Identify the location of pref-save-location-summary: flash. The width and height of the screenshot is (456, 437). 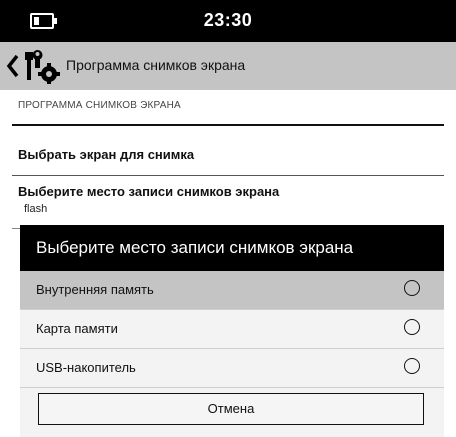
(36, 209).